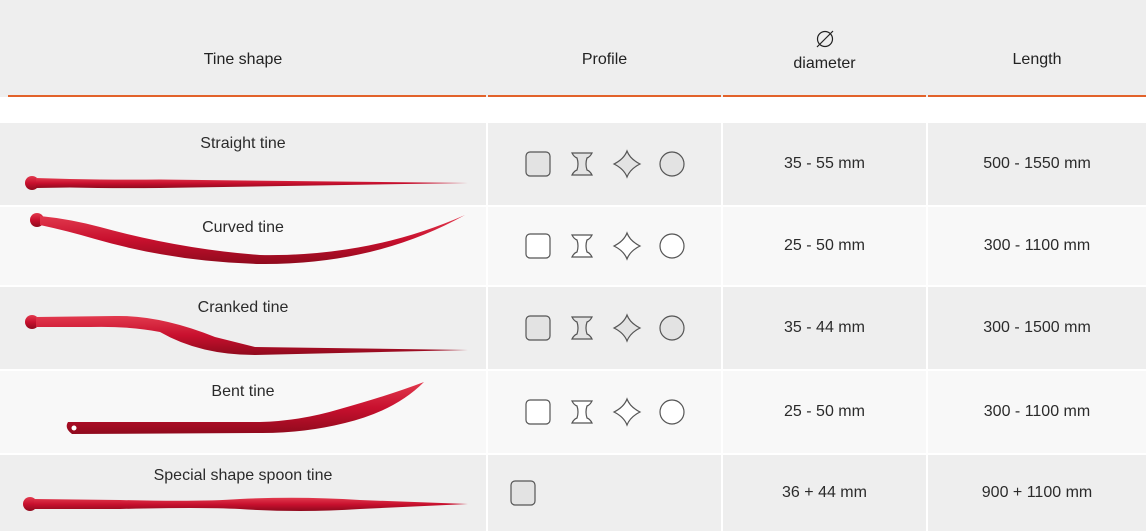 This screenshot has width=1146, height=531. What do you see at coordinates (604, 59) in the screenshot?
I see `header-profile: Profile` at bounding box center [604, 59].